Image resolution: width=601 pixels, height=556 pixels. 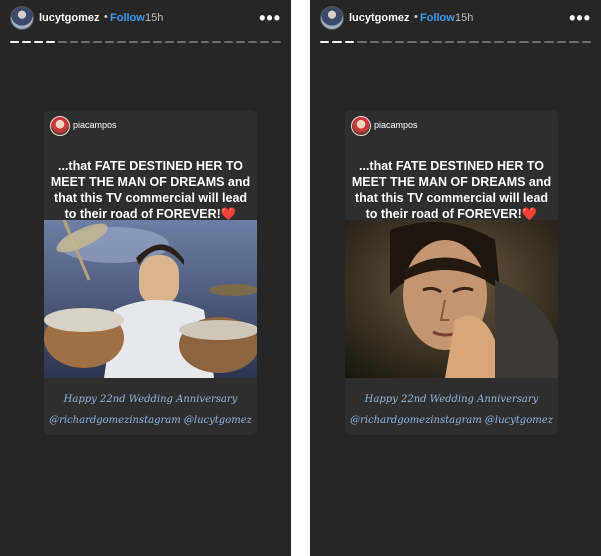 I want to click on portrait-photo, so click(x=451, y=299).